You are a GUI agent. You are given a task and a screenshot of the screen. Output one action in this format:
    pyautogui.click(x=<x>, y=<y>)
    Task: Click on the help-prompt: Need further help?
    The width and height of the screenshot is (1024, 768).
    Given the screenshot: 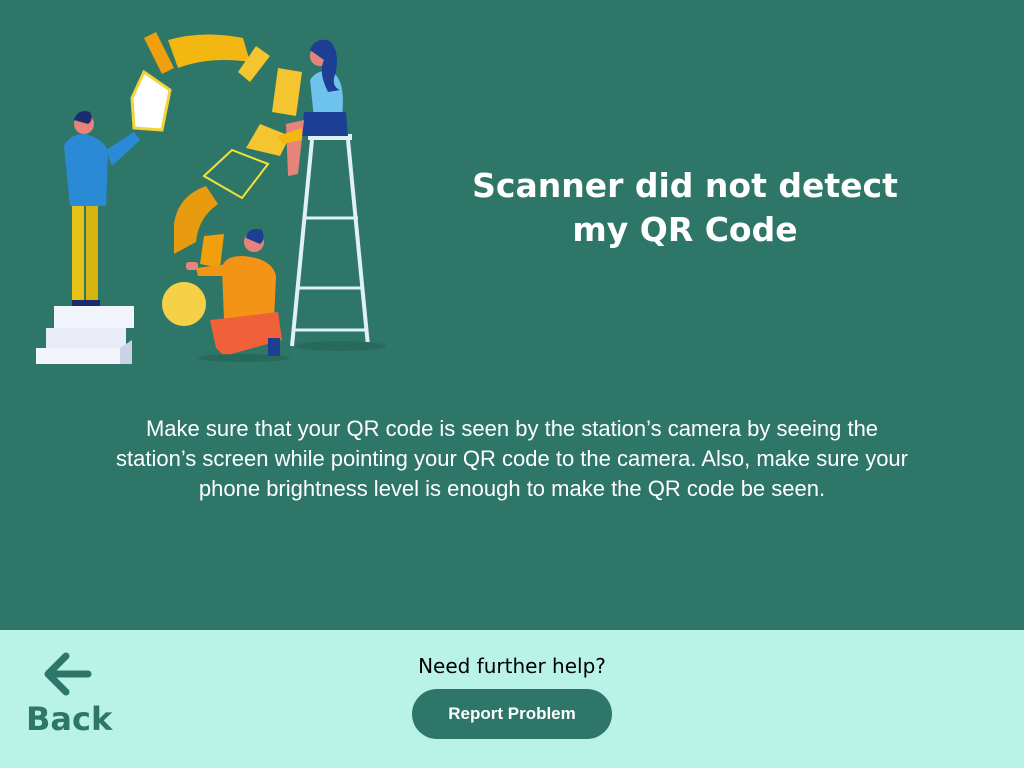 What is the action you would take?
    pyautogui.click(x=512, y=666)
    